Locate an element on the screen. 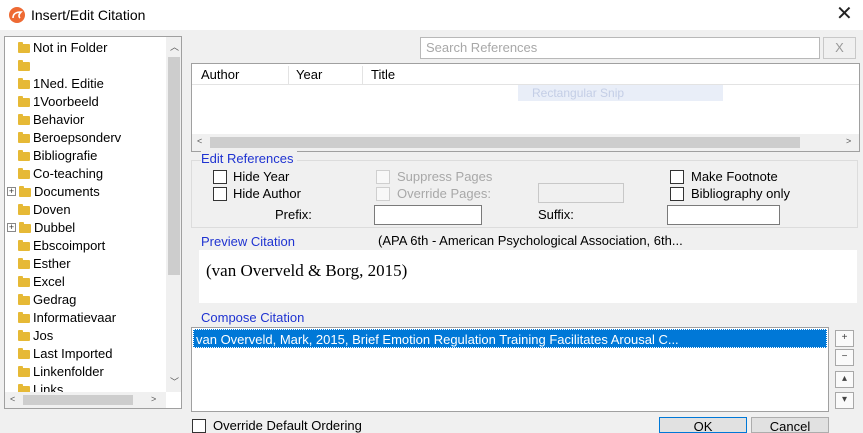 This screenshot has height=433, width=863. folder-label: Last Imported is located at coordinates (73, 353).